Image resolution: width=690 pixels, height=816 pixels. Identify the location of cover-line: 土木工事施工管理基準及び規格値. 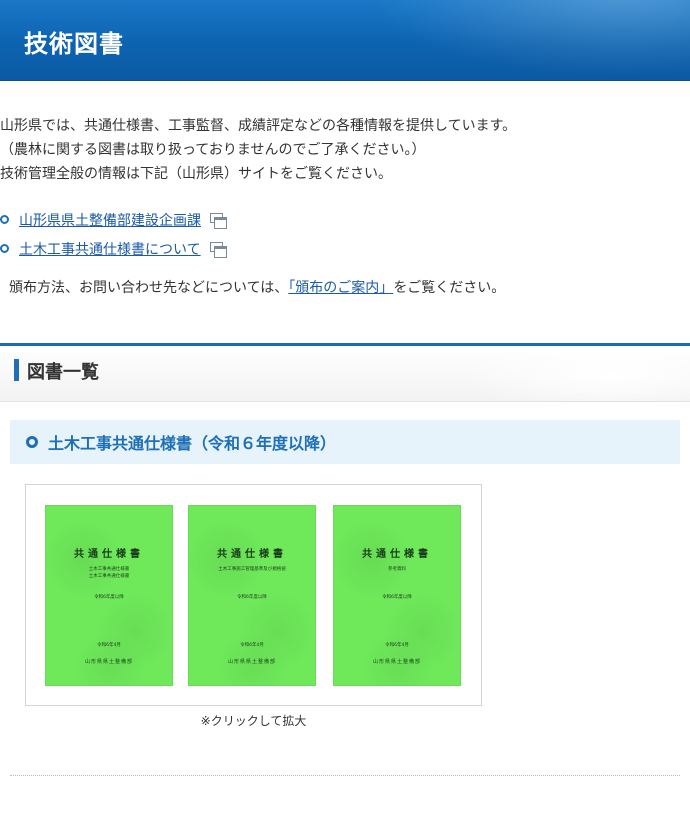
(252, 569).